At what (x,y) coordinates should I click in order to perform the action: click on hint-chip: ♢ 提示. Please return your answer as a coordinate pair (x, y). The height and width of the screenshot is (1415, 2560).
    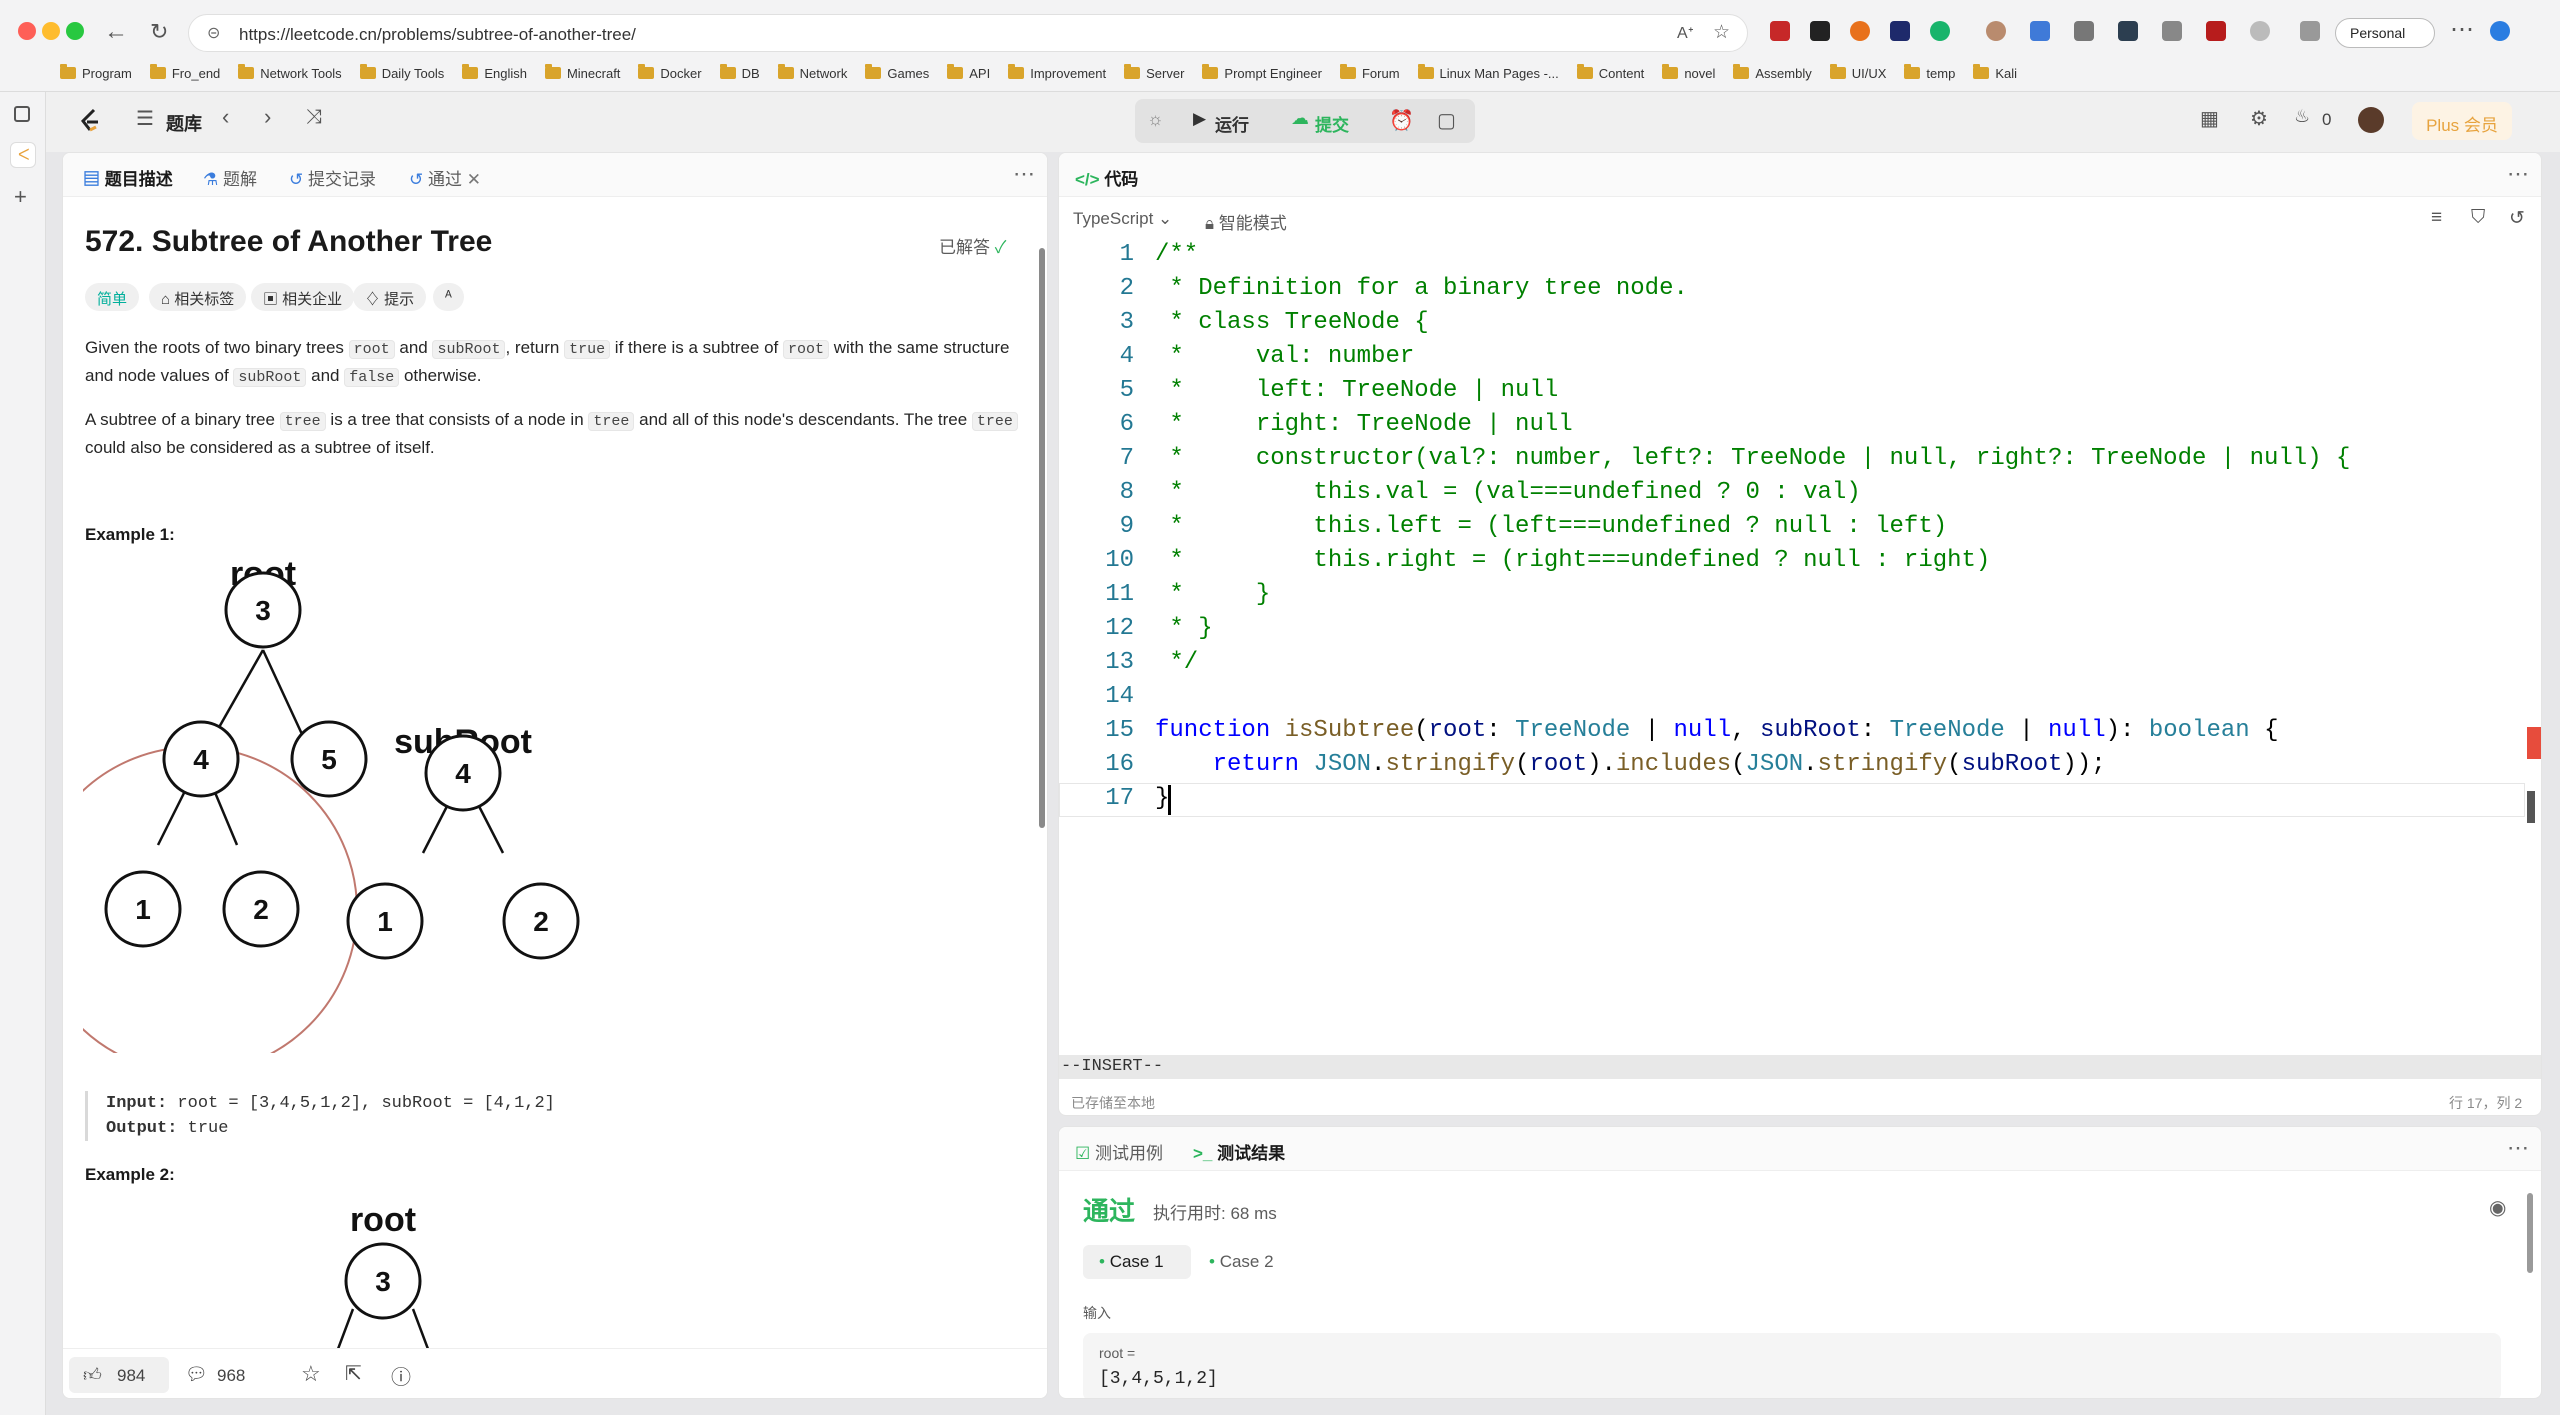
    Looking at the image, I should click on (390, 297).